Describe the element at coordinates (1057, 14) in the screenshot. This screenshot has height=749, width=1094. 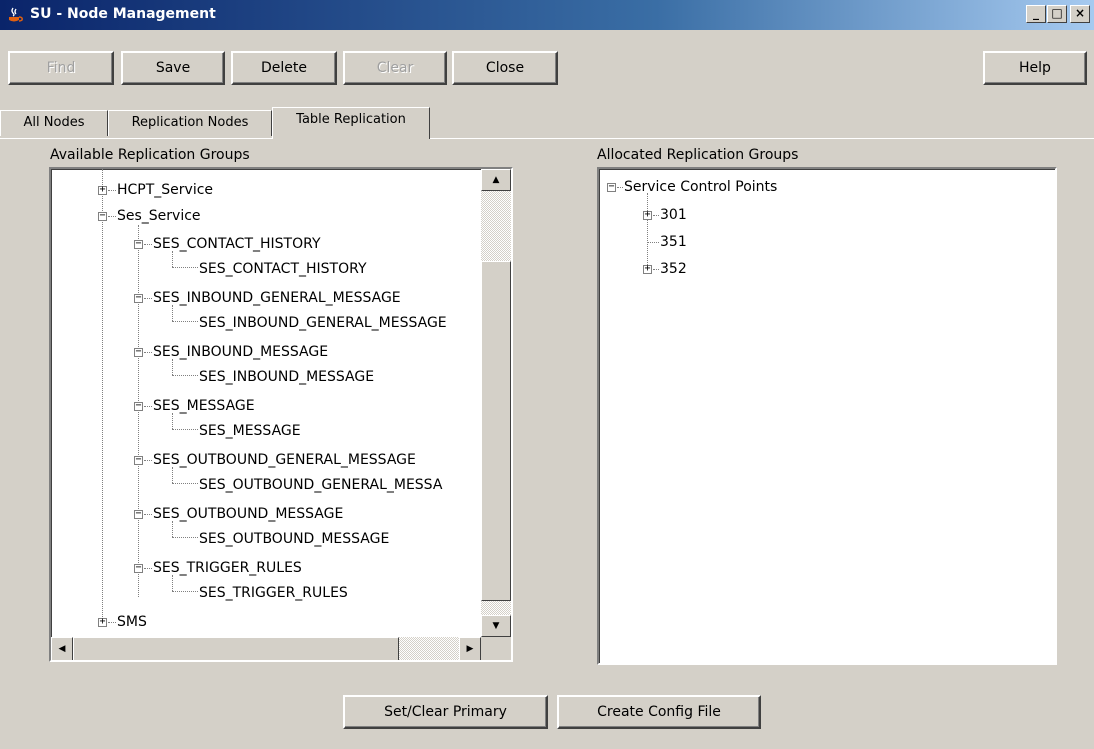
I see `maximize-button: □` at that location.